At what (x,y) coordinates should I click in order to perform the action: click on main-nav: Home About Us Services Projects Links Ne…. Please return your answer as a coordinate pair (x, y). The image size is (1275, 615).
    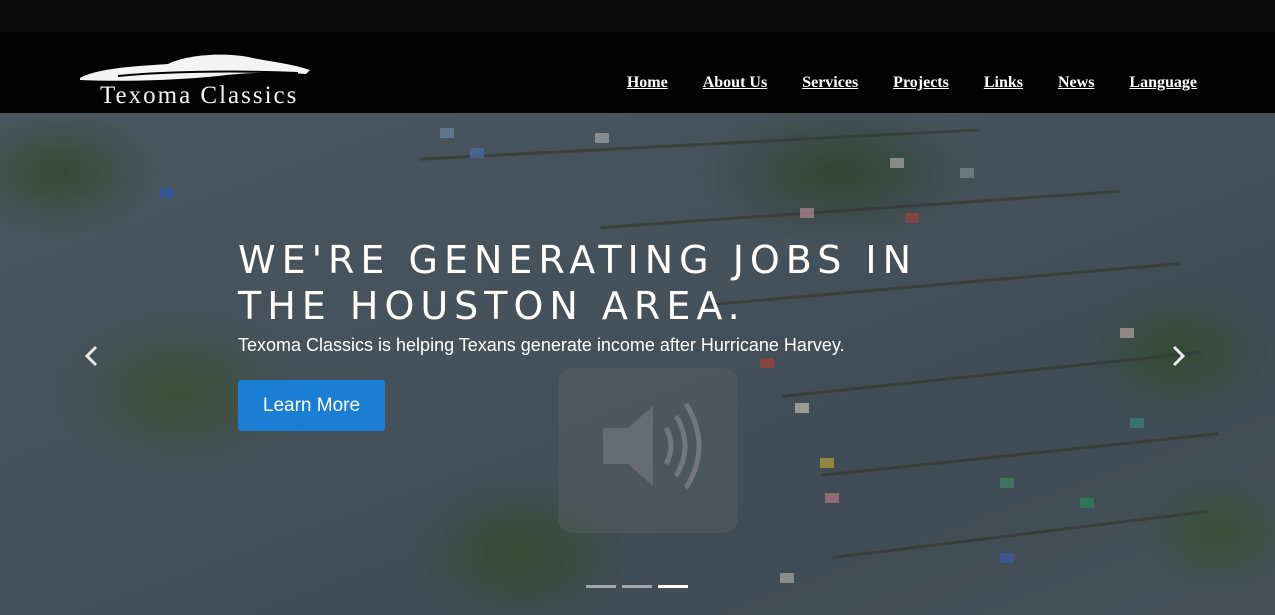
    Looking at the image, I should click on (912, 83).